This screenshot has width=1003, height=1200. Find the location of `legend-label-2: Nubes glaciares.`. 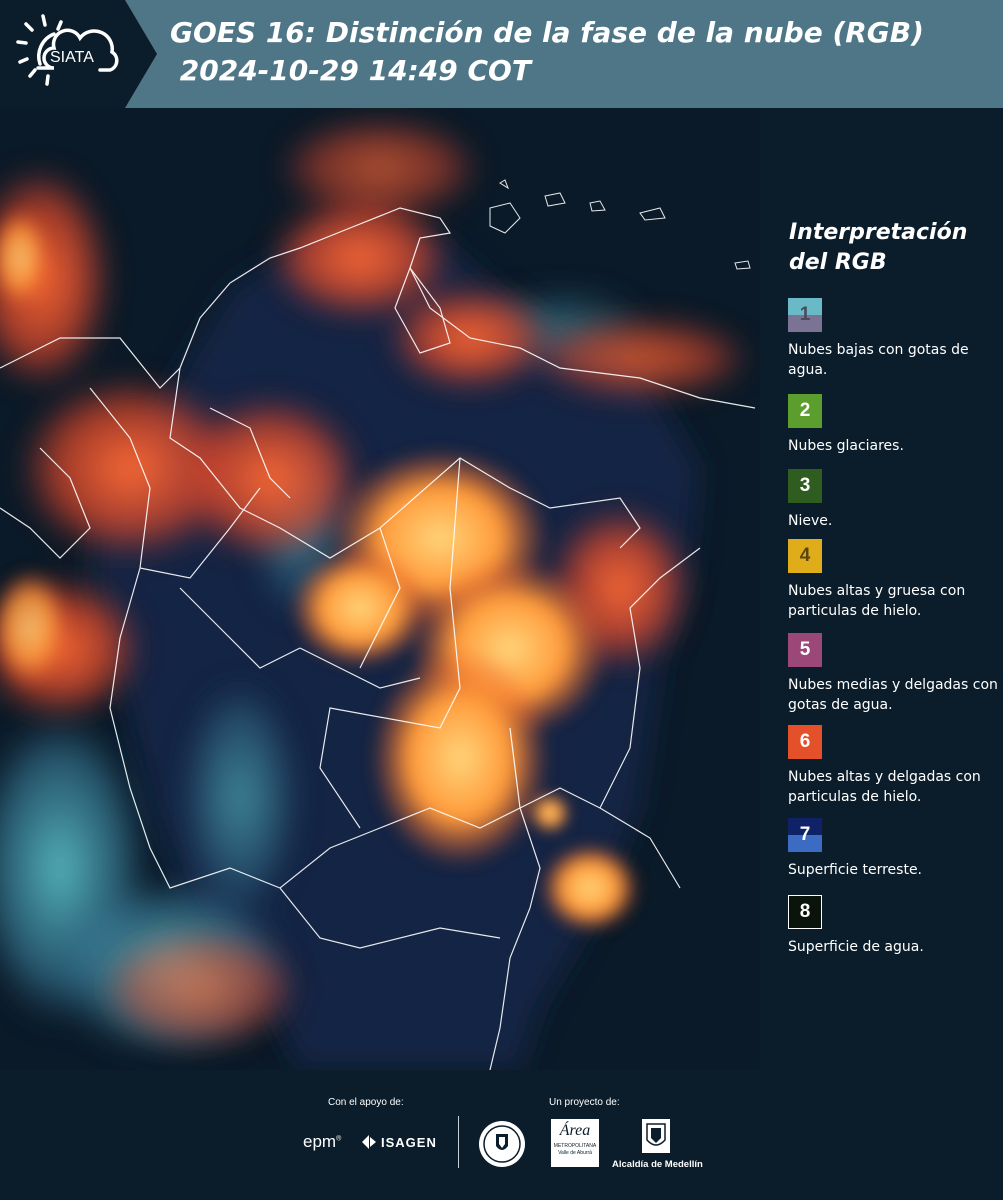

legend-label-2: Nubes glaciares. is located at coordinates (846, 446).